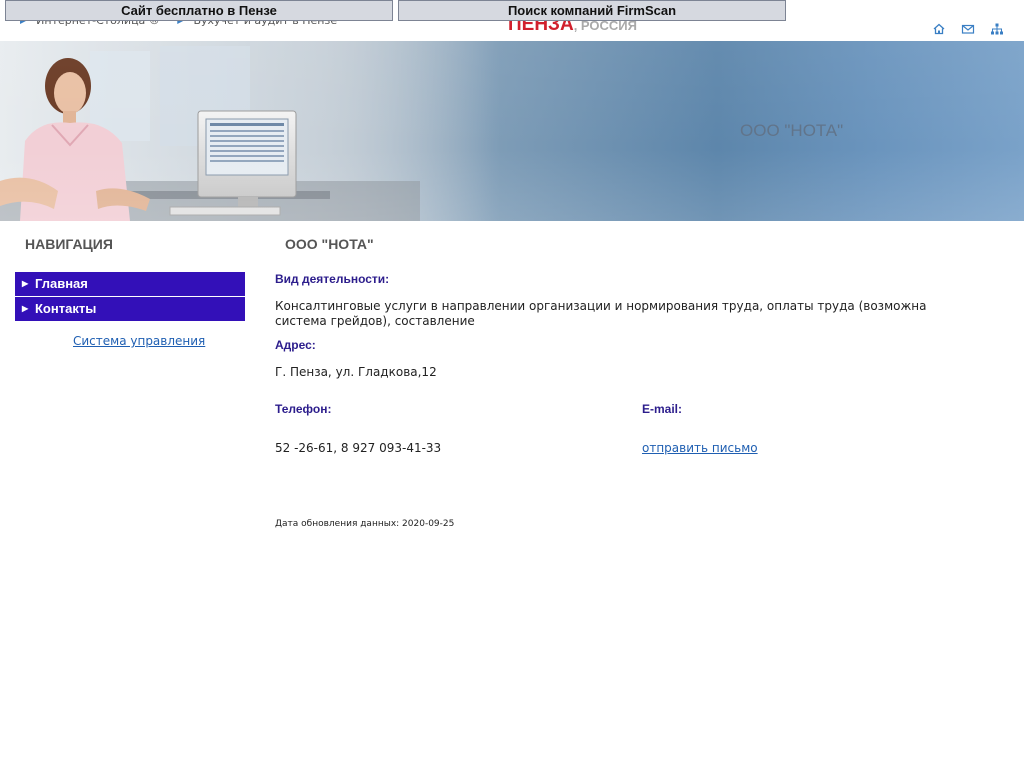  What do you see at coordinates (130, 284) in the screenshot?
I see `sidebar-item-home: ▶ Главная` at bounding box center [130, 284].